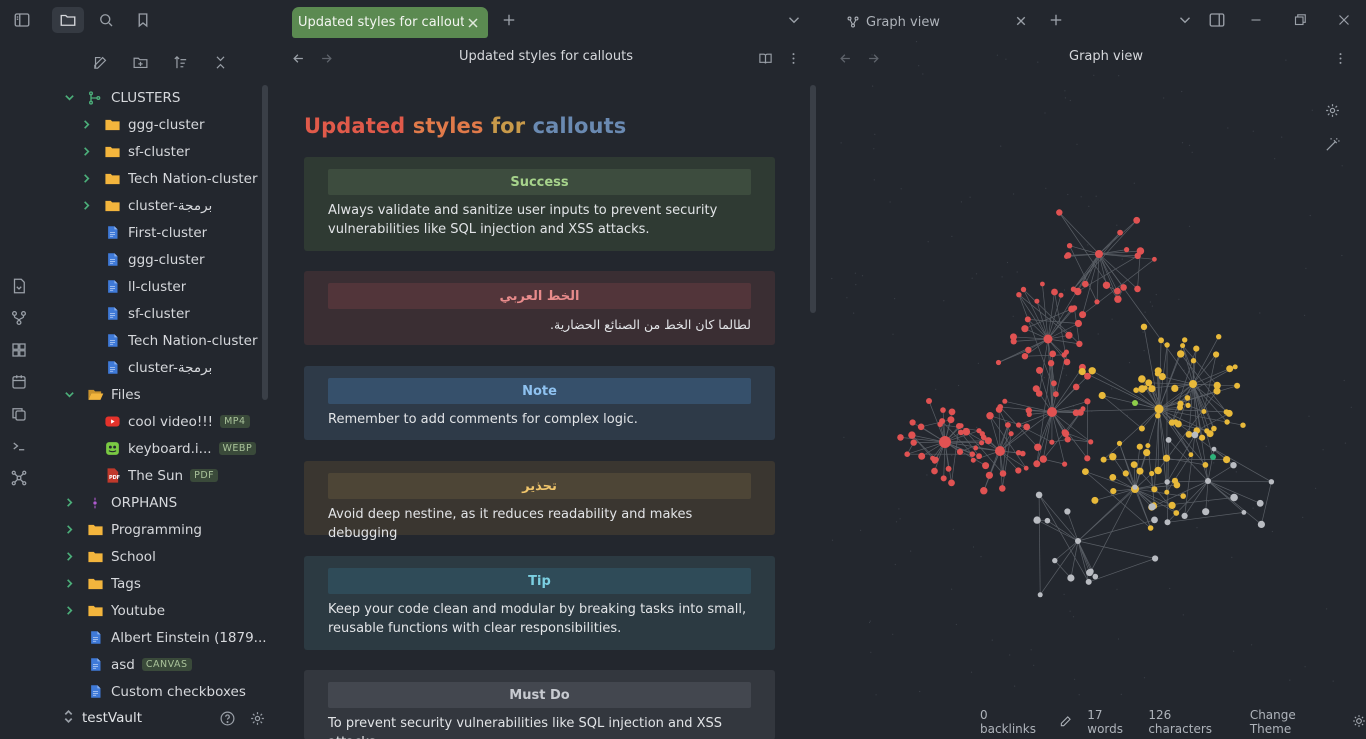 This screenshot has width=1366, height=739. I want to click on callout-title: Tip, so click(539, 581).